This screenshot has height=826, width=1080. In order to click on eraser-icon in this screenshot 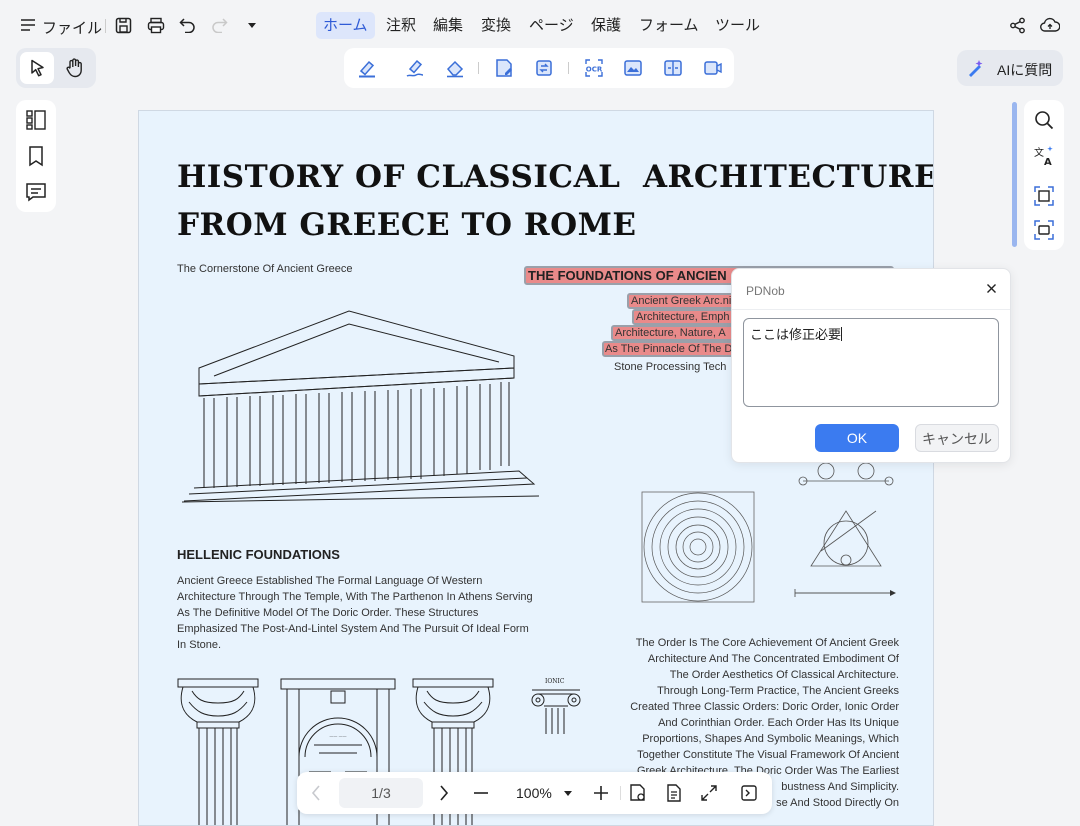, I will do `click(455, 68)`.